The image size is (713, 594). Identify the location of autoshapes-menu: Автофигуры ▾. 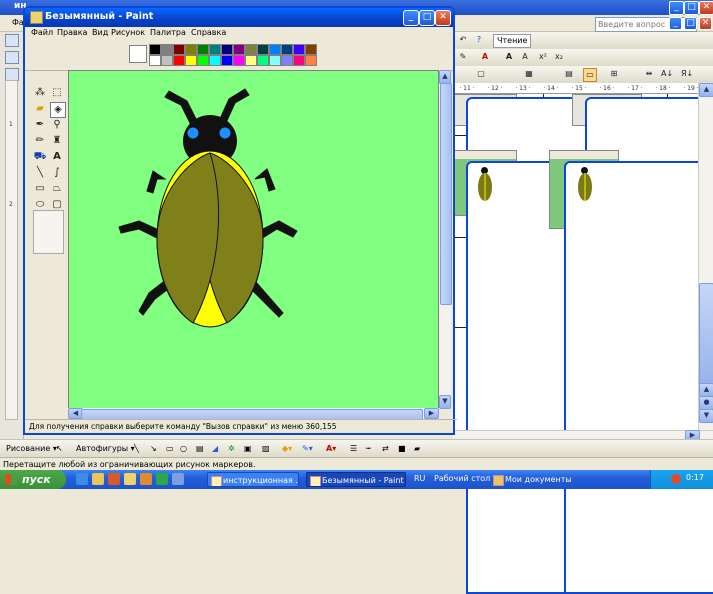
(105, 448).